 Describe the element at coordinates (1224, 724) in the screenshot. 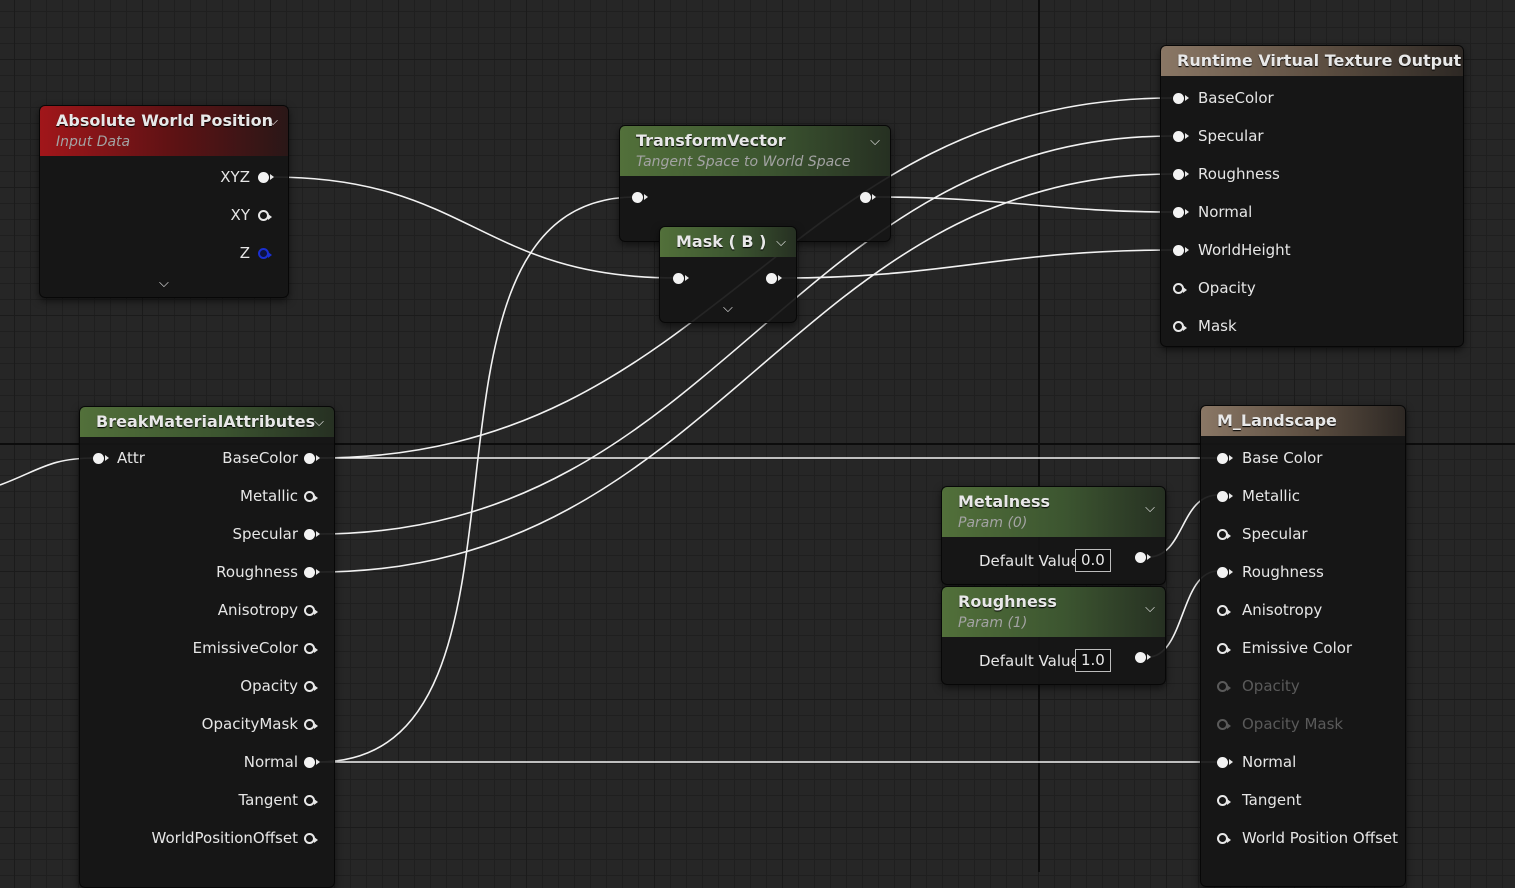

I see `pin-opacity-mask` at that location.